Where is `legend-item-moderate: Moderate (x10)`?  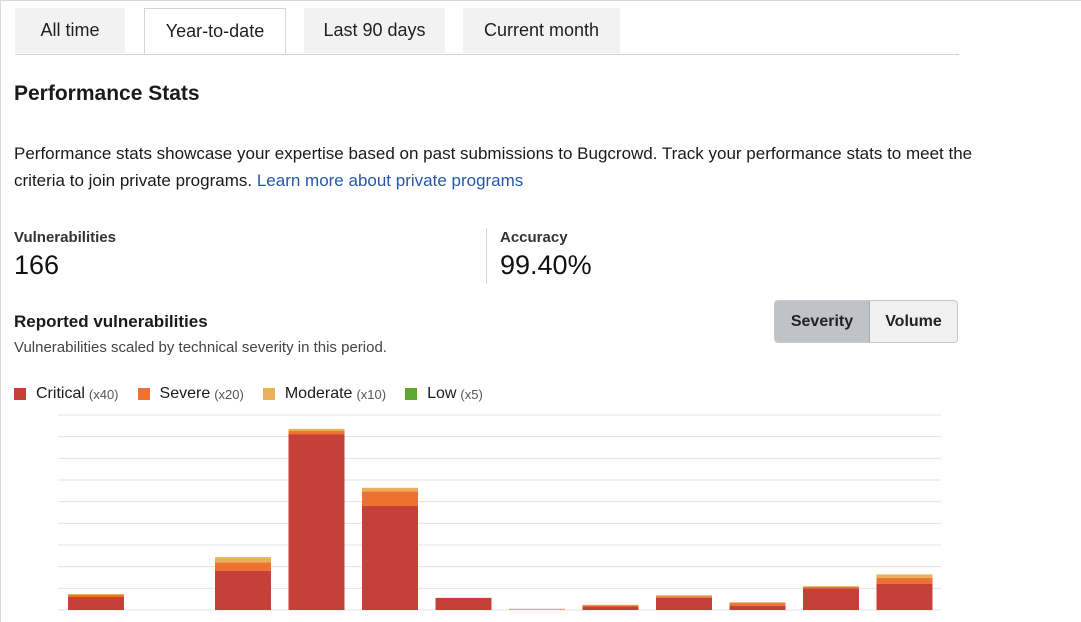 legend-item-moderate: Moderate (x10) is located at coordinates (324, 394).